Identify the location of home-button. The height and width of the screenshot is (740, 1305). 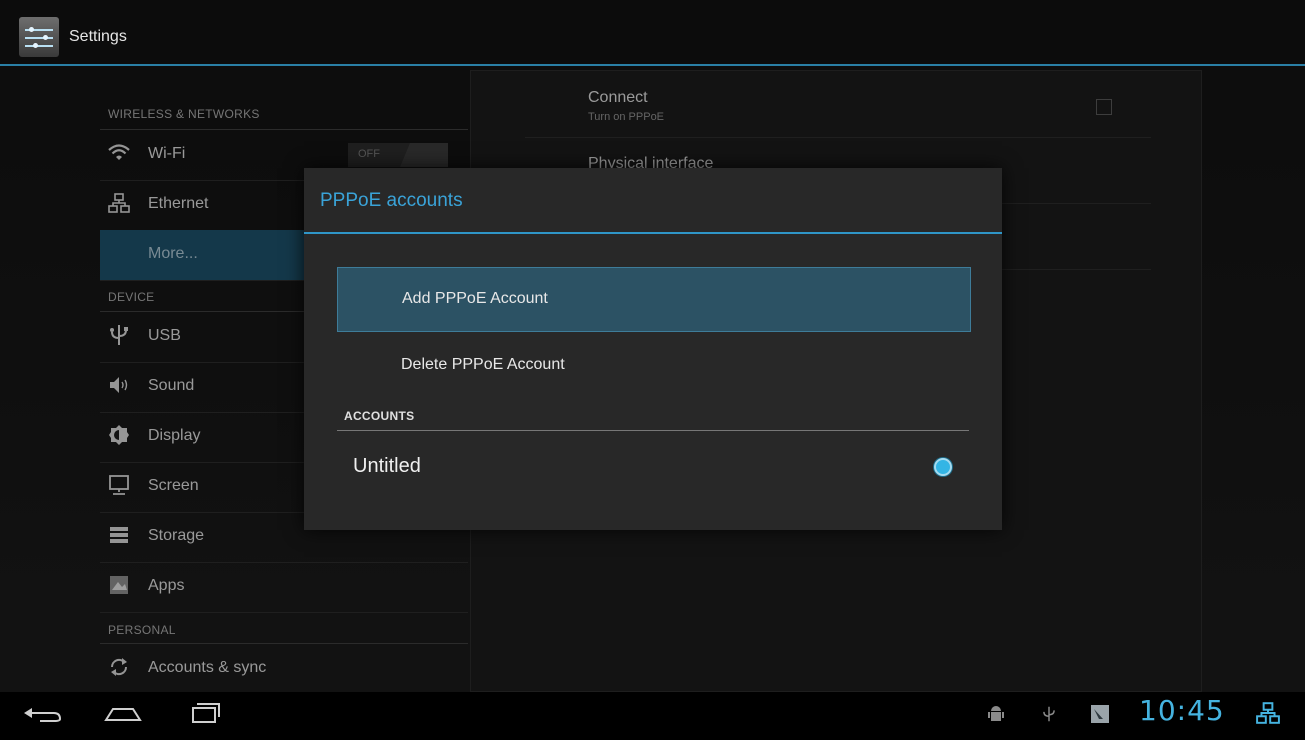
(127, 713).